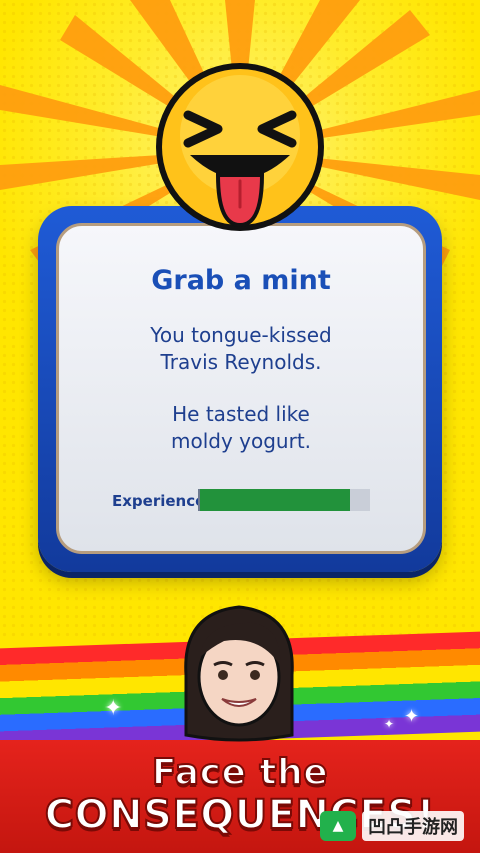 Image resolution: width=480 pixels, height=853 pixels. Describe the element at coordinates (241, 335) in the screenshot. I see `card-message-line-1: You tongue-kissed` at that location.